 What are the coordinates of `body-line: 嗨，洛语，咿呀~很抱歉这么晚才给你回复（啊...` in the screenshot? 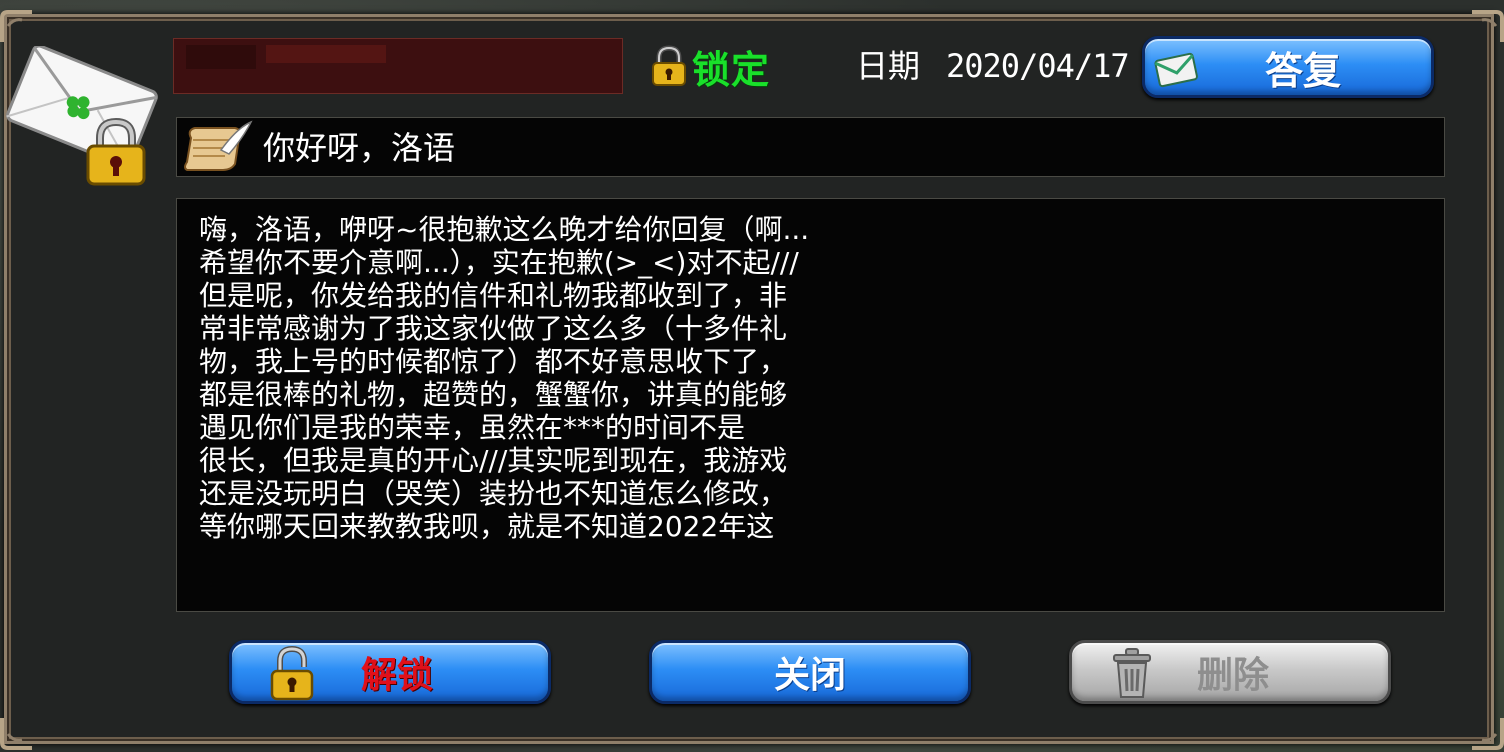 It's located at (504, 229).